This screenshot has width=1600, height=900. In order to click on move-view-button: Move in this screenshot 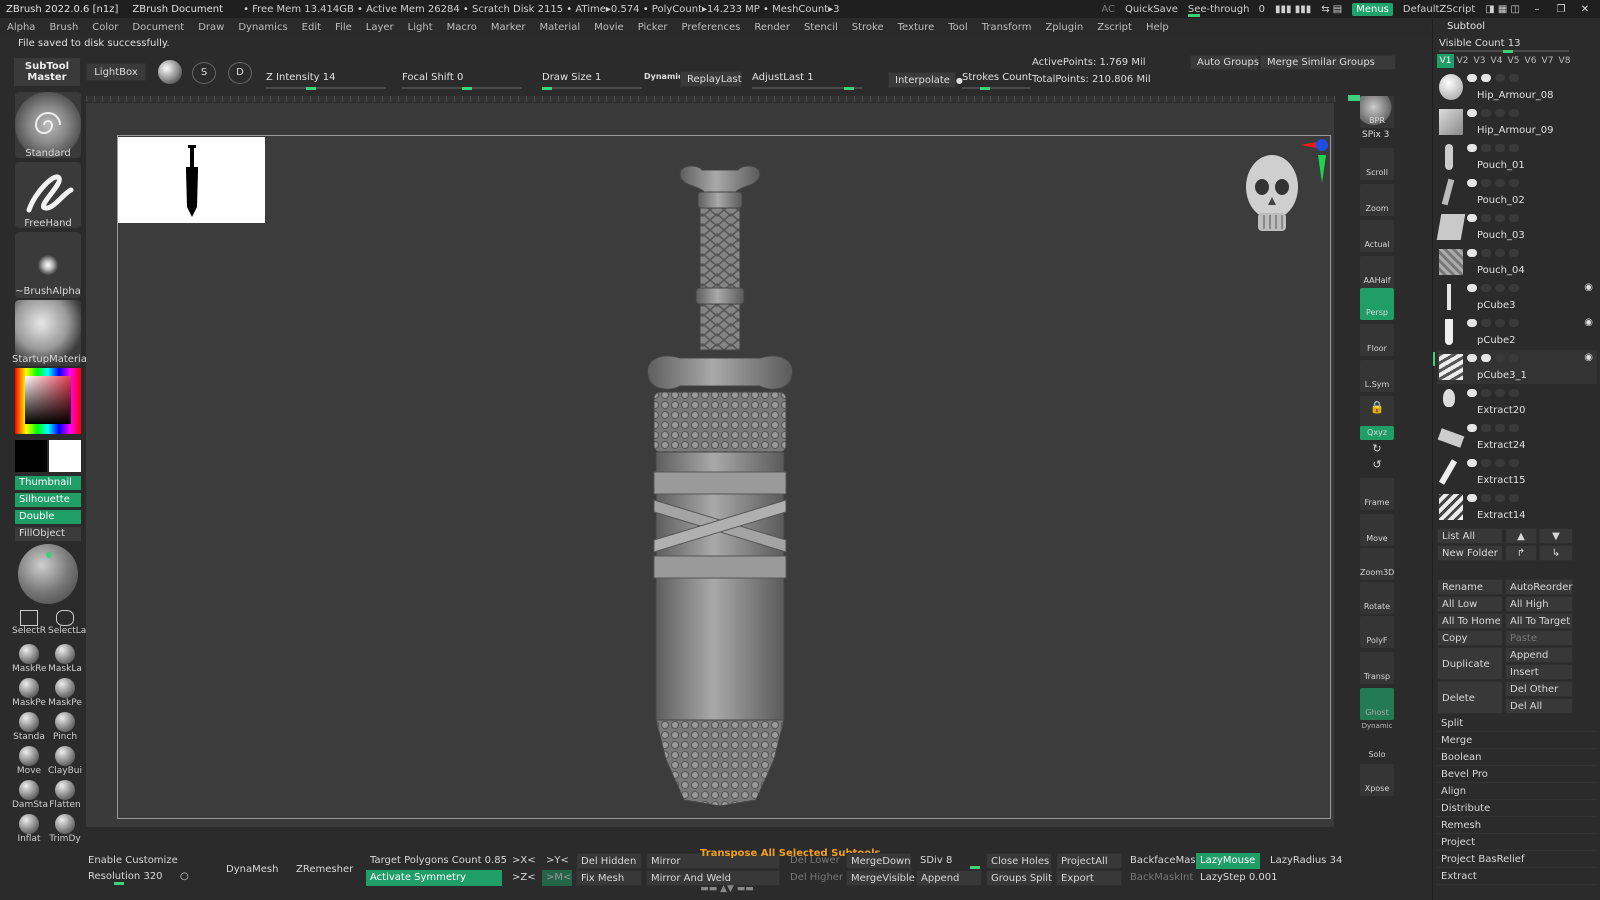, I will do `click(1377, 530)`.